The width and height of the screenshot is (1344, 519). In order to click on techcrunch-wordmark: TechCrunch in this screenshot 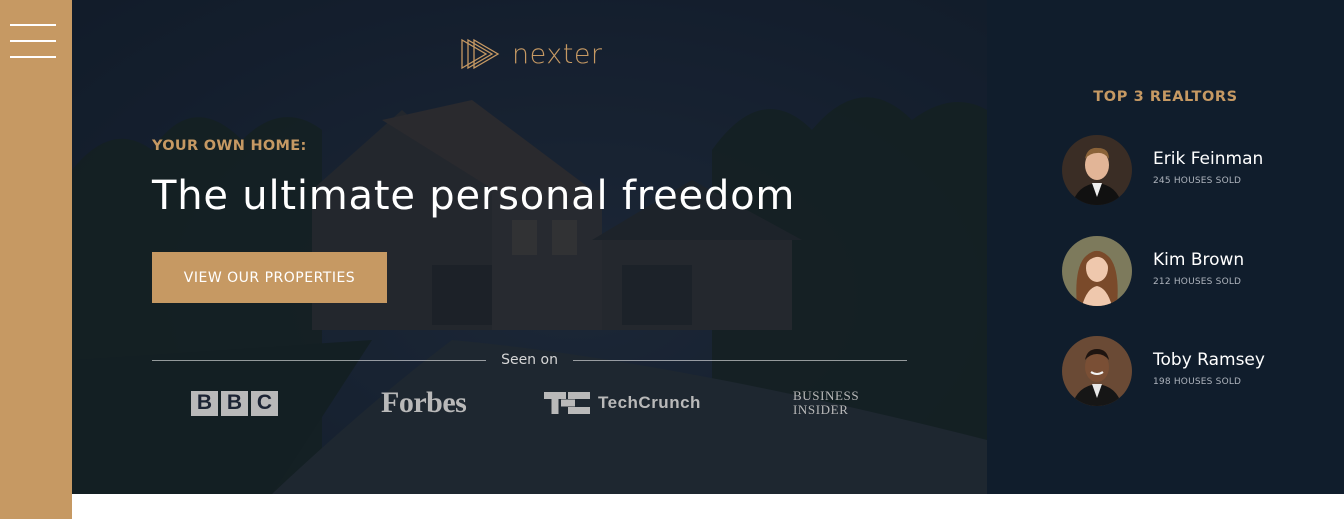, I will do `click(649, 402)`.